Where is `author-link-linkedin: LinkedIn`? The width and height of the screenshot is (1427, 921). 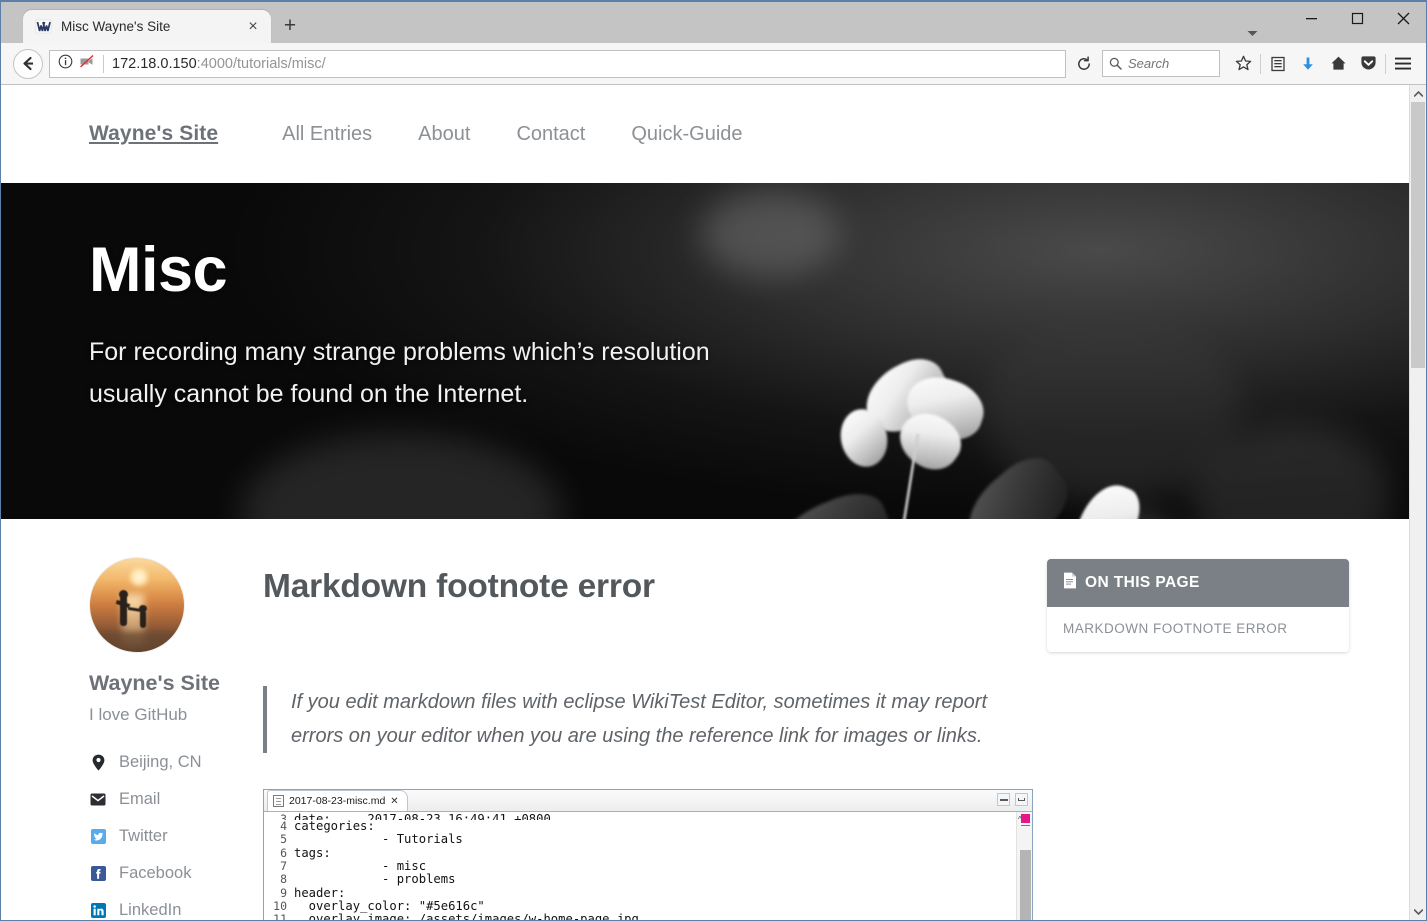 author-link-linkedin: LinkedIn is located at coordinates (176, 906).